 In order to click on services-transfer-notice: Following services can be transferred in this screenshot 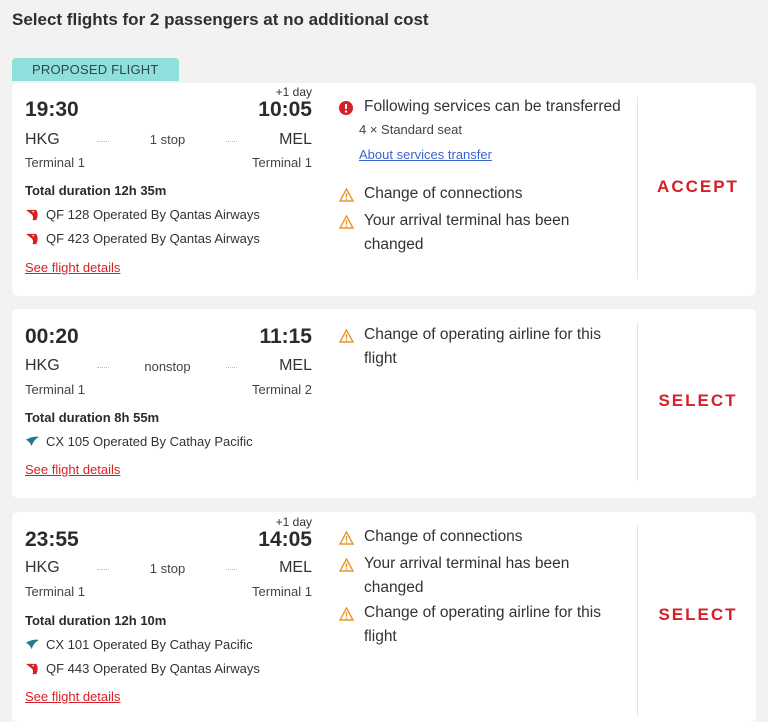, I will do `click(484, 109)`.